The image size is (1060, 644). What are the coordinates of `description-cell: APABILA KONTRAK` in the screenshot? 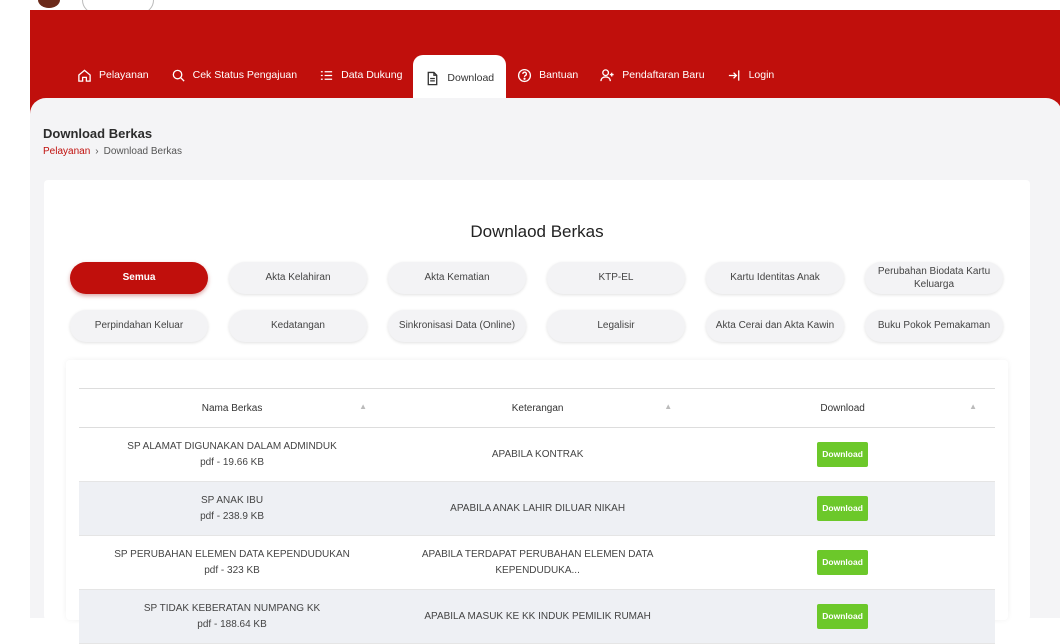 It's located at (538, 454).